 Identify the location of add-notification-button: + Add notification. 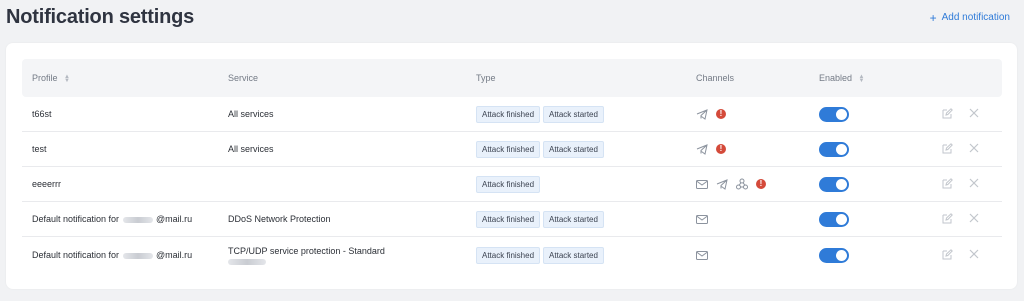
(969, 17).